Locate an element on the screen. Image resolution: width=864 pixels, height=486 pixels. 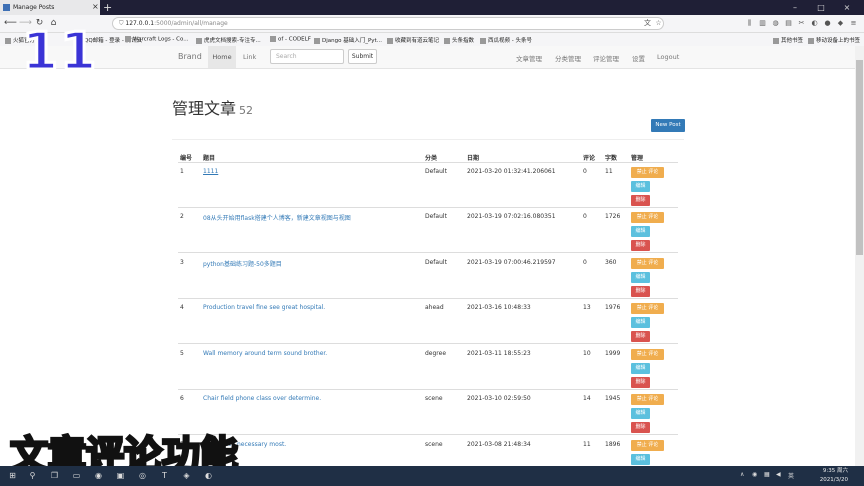
addon-icon: ◆ is located at coordinates (840, 23).